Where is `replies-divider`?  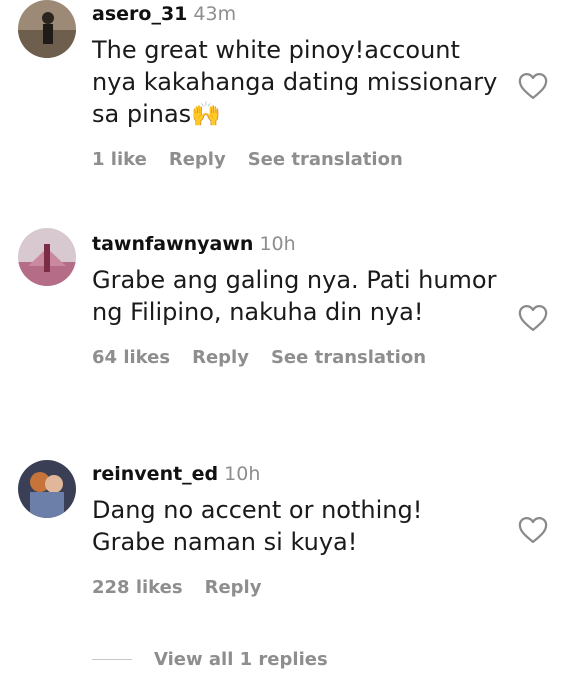
replies-divider is located at coordinates (112, 659).